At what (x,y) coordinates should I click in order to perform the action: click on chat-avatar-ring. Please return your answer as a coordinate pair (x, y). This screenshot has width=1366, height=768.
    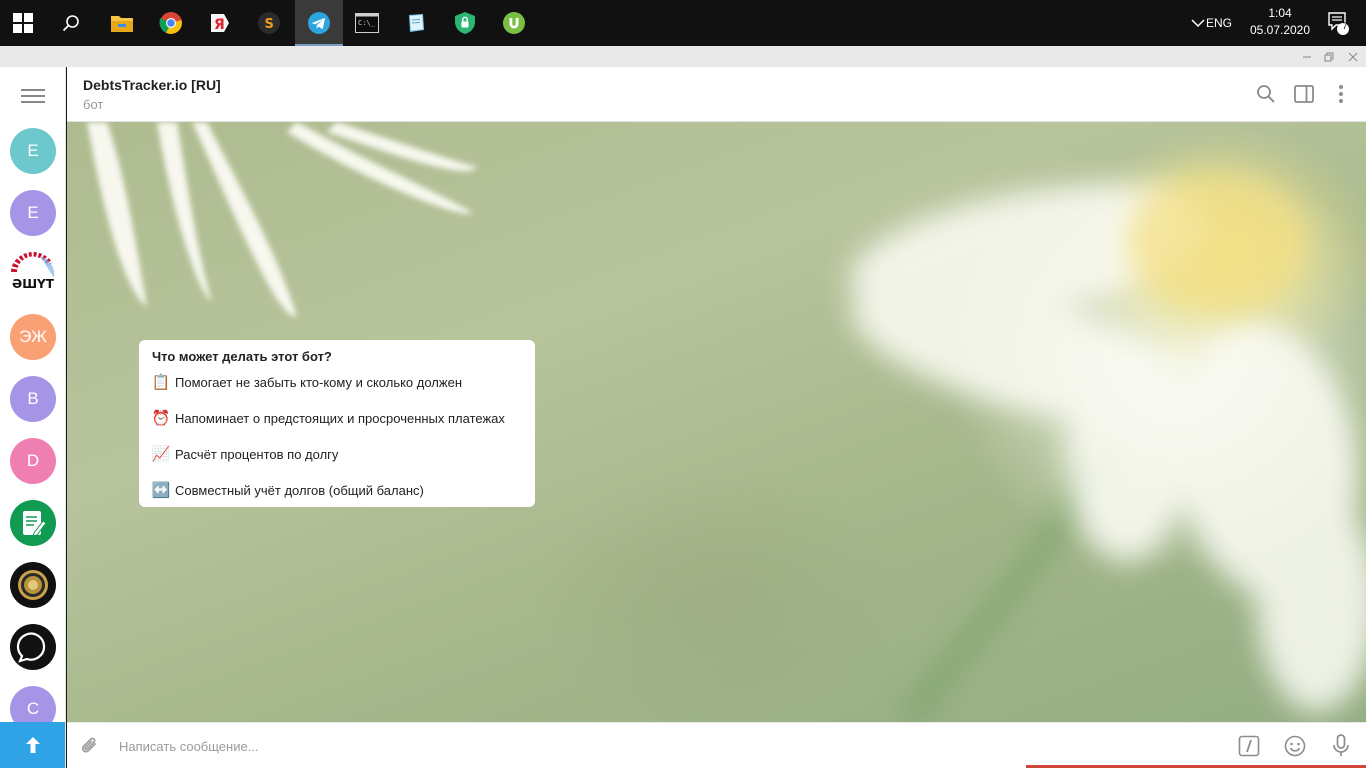
    Looking at the image, I should click on (33, 647).